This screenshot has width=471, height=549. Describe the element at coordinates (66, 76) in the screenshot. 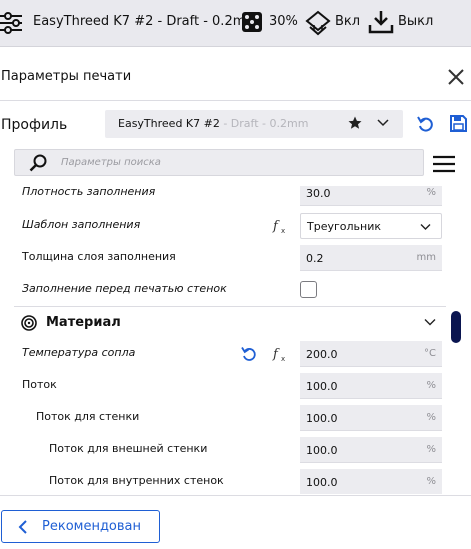

I see `panel-title: Параметры печати` at that location.